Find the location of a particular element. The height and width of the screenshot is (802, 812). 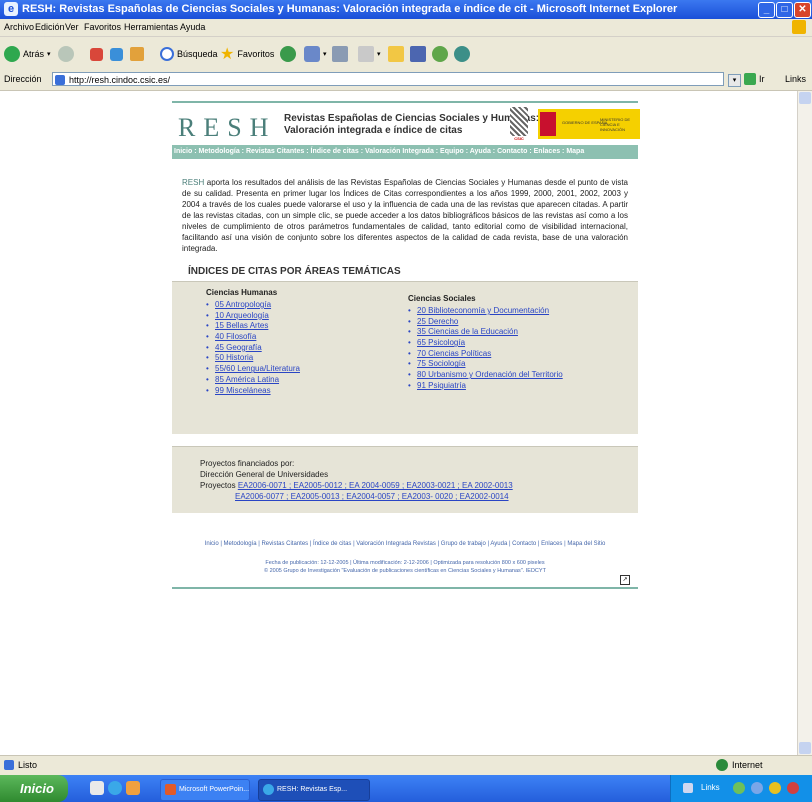

folder-button is located at coordinates (396, 54).